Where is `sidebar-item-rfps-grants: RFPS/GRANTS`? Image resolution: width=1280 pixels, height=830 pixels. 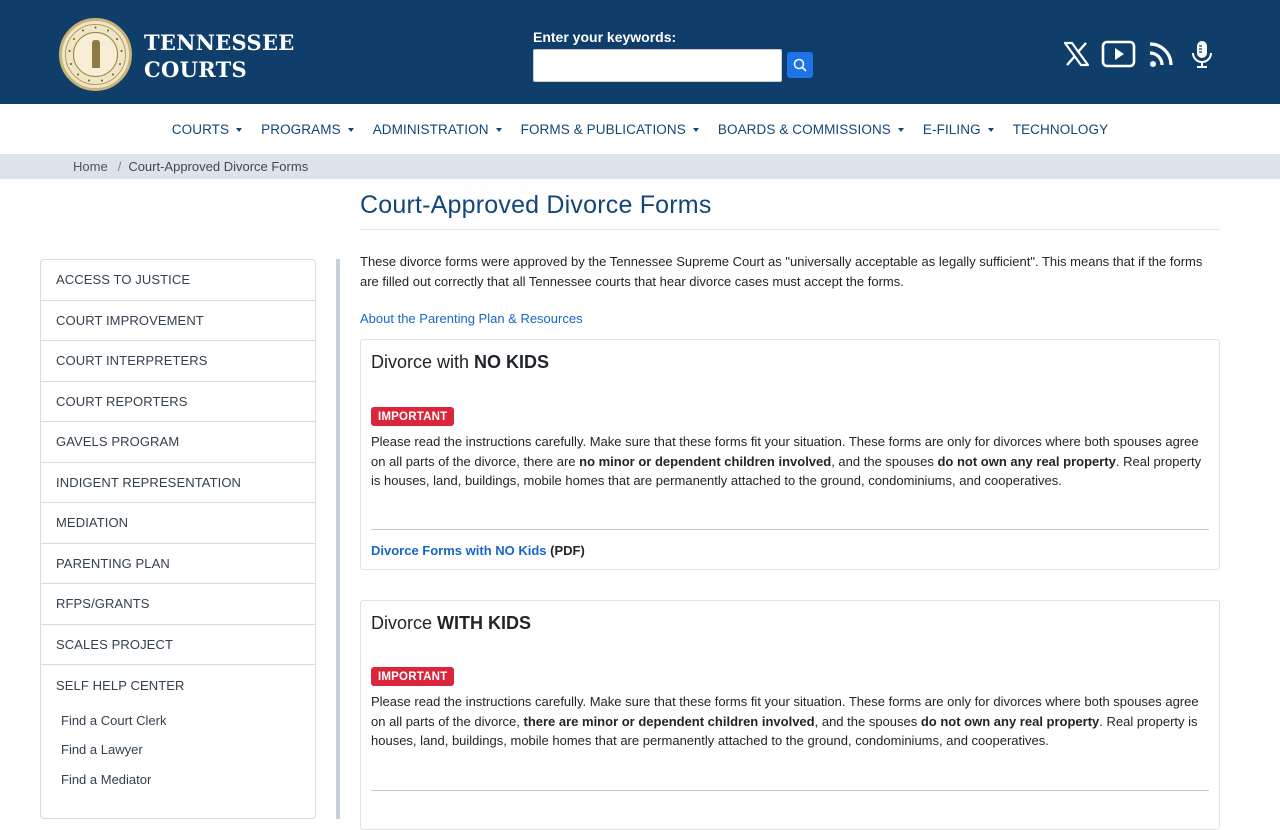 sidebar-item-rfps-grants: RFPS/GRANTS is located at coordinates (178, 604).